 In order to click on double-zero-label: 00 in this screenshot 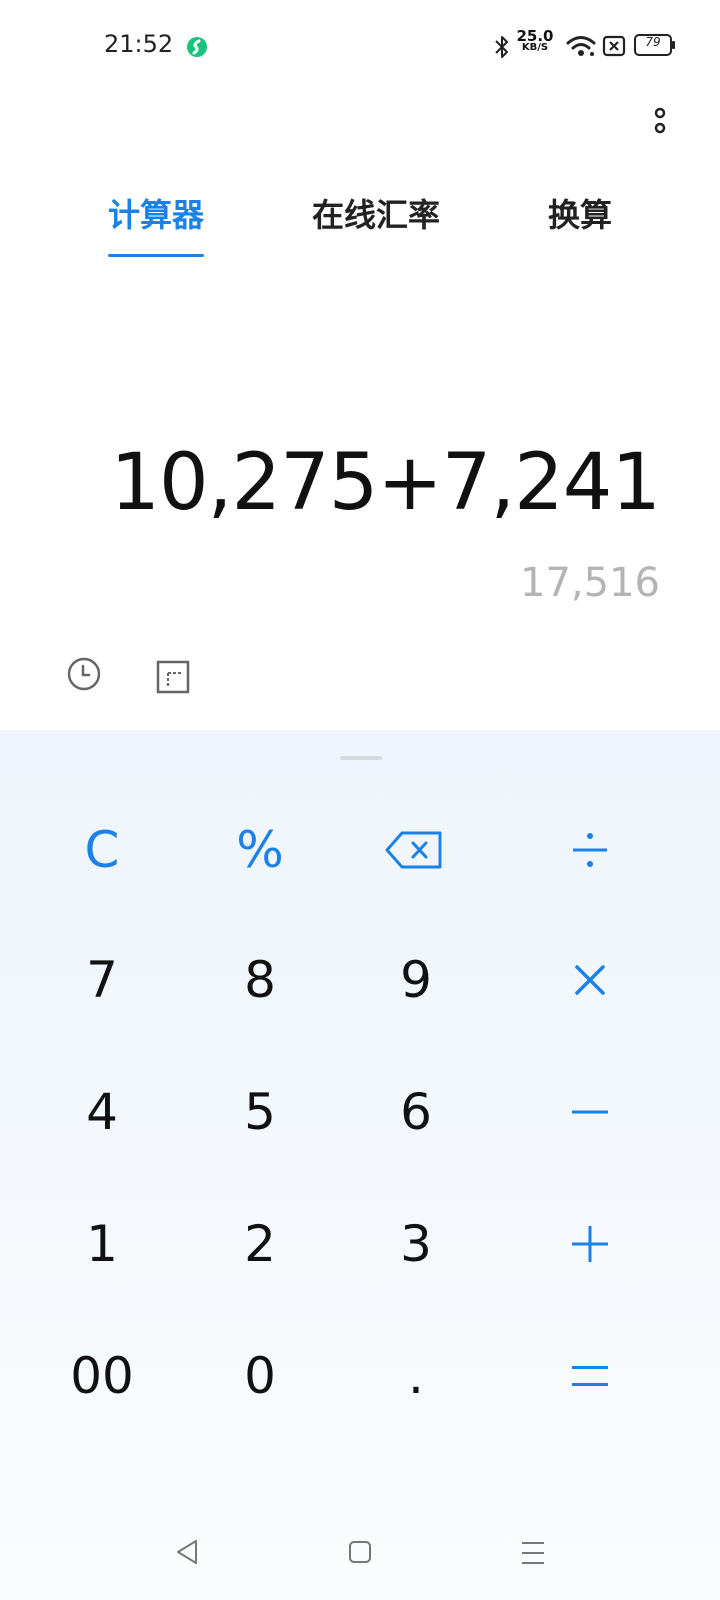, I will do `click(102, 1376)`.